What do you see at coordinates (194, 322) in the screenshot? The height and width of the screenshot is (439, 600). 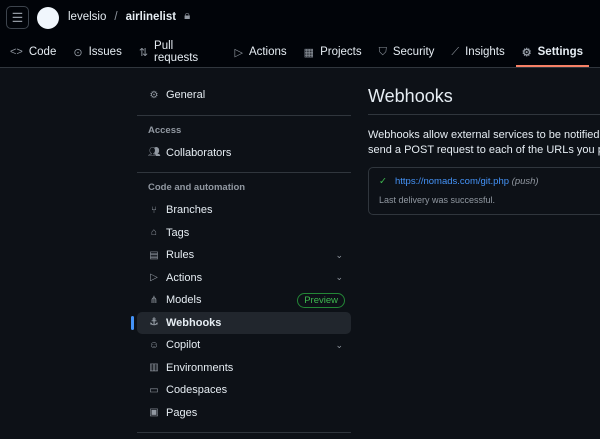 I see `label: Webhooks` at bounding box center [194, 322].